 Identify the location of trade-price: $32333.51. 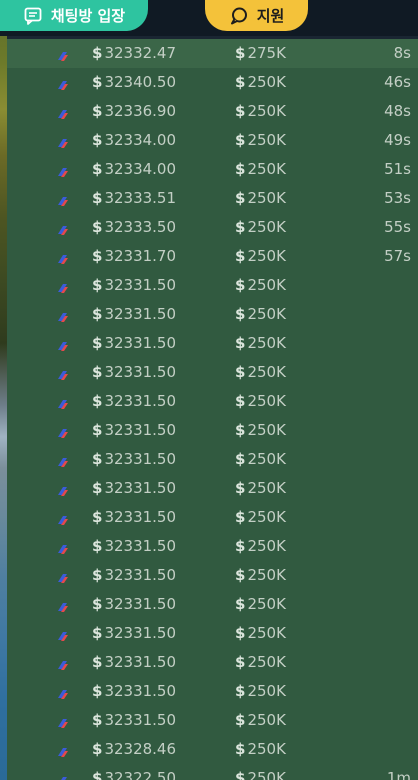
(134, 198).